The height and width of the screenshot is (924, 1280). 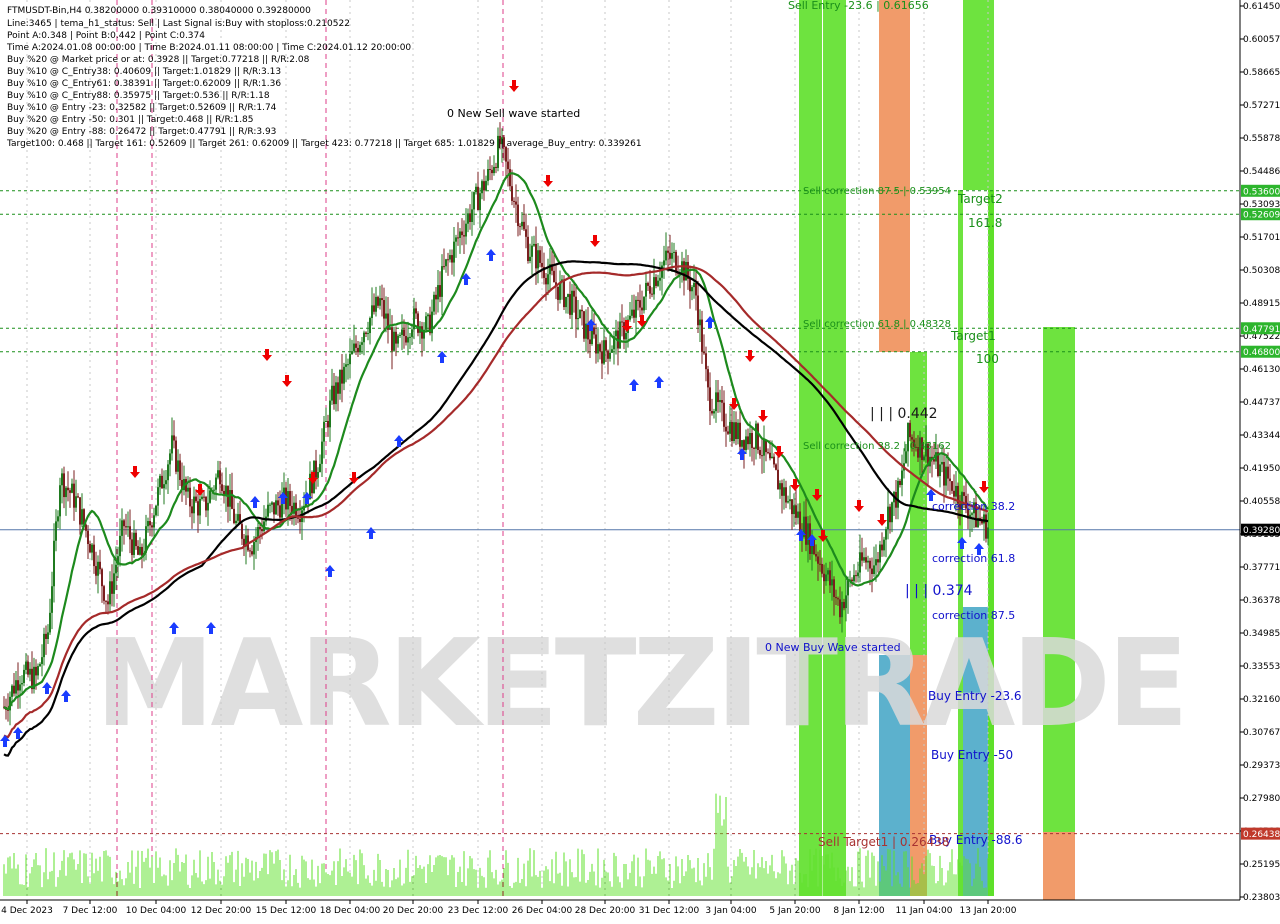 What do you see at coordinates (90, 911) in the screenshot?
I see `x-tick-label: 7 Dec 12:00` at bounding box center [90, 911].